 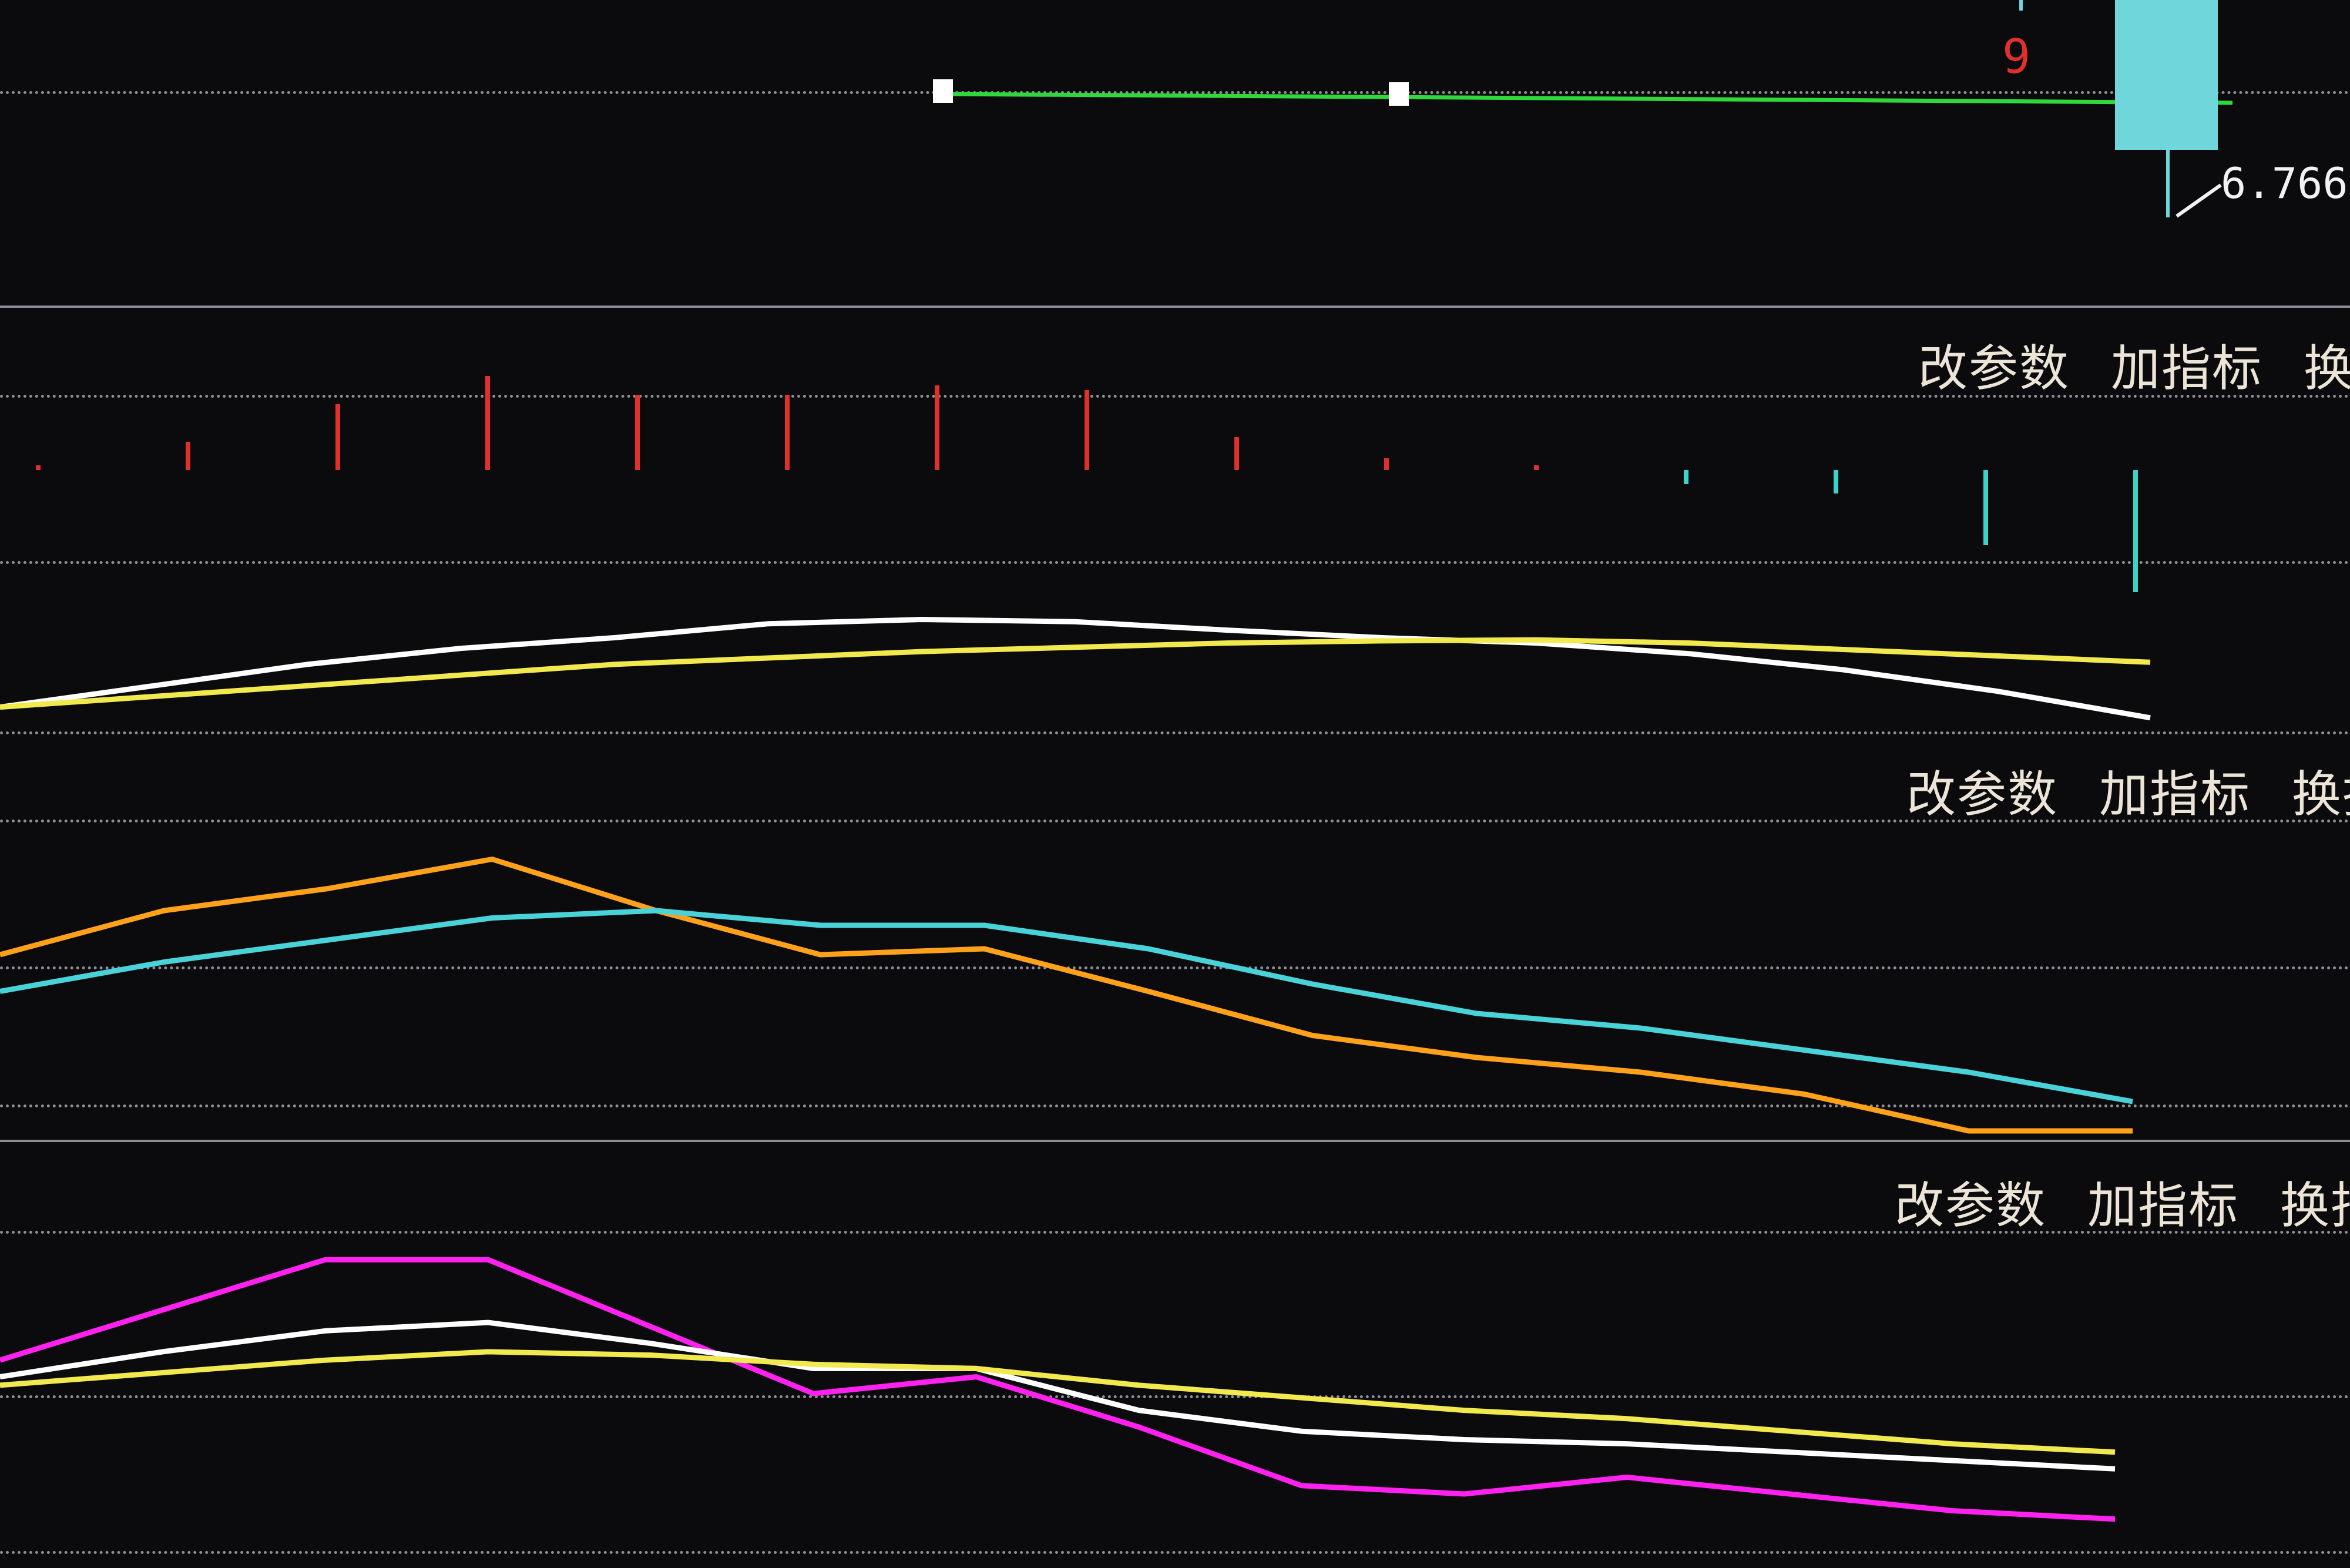 I want to click on candlestick-body, so click(x=2166, y=75).